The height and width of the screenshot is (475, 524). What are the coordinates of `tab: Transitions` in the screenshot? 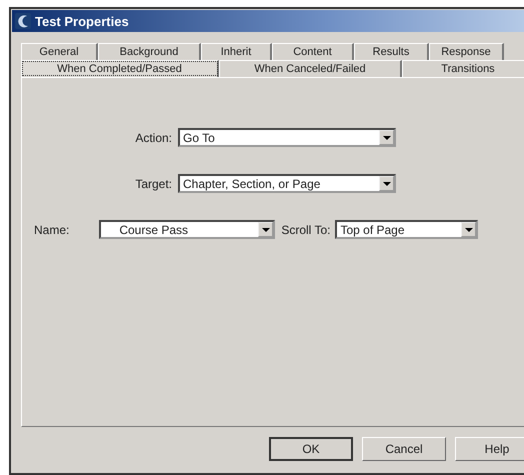 It's located at (463, 68).